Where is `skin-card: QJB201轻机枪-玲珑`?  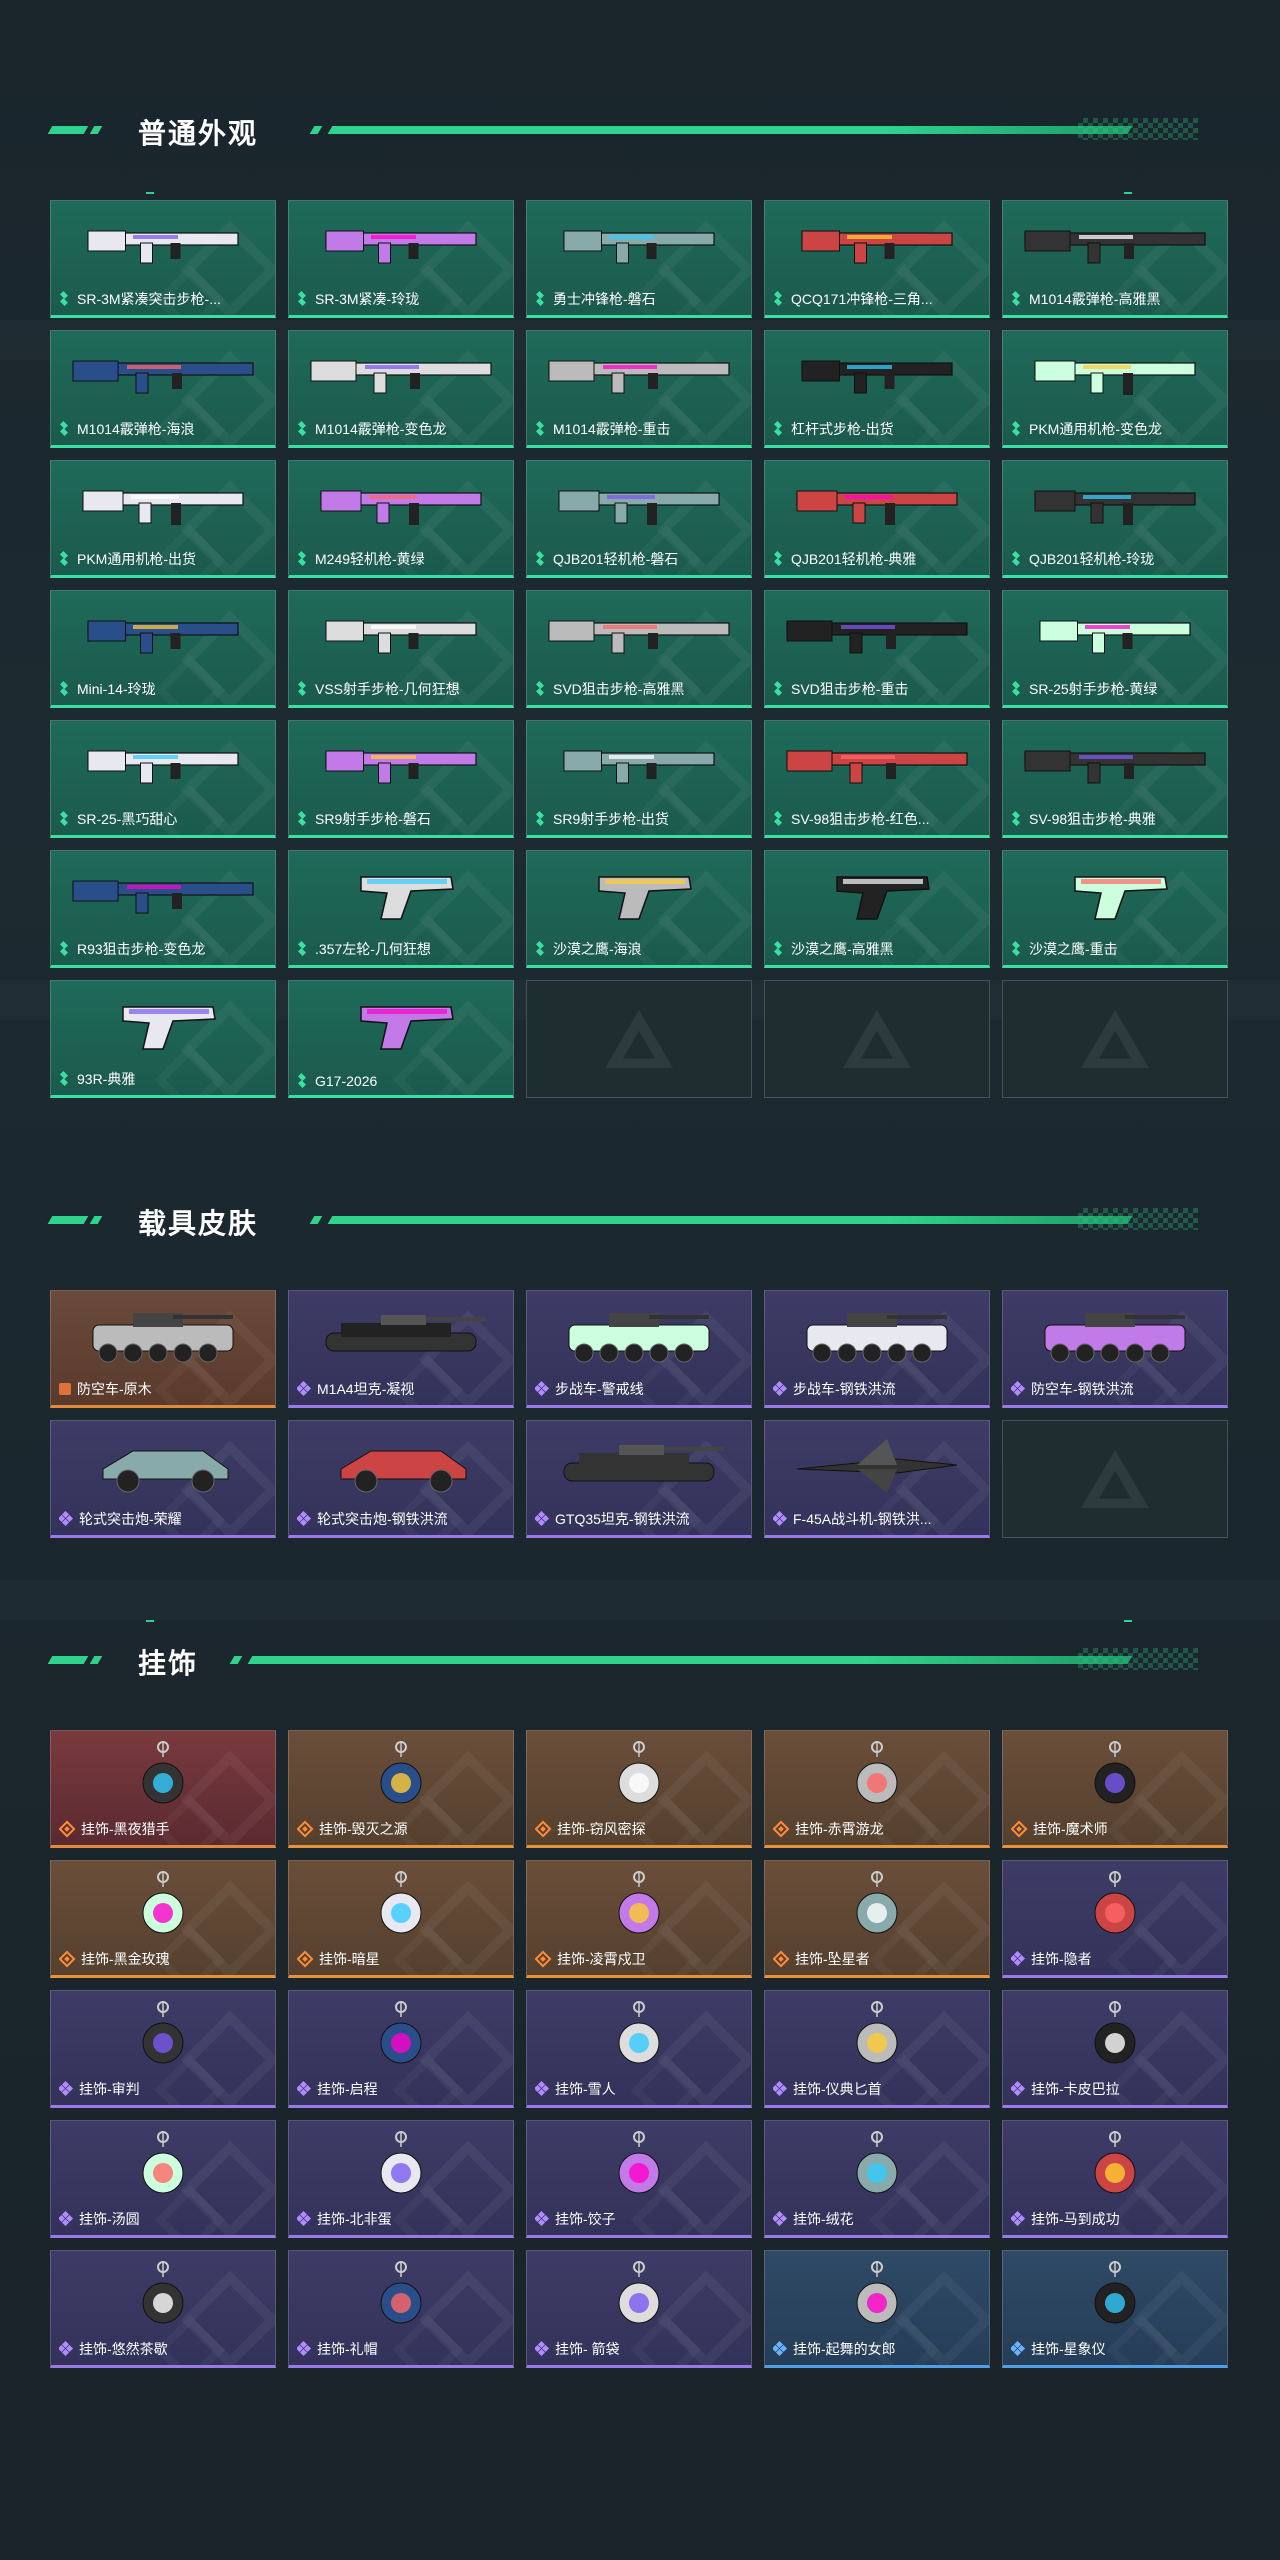 skin-card: QJB201轻机枪-玲珑 is located at coordinates (1115, 519).